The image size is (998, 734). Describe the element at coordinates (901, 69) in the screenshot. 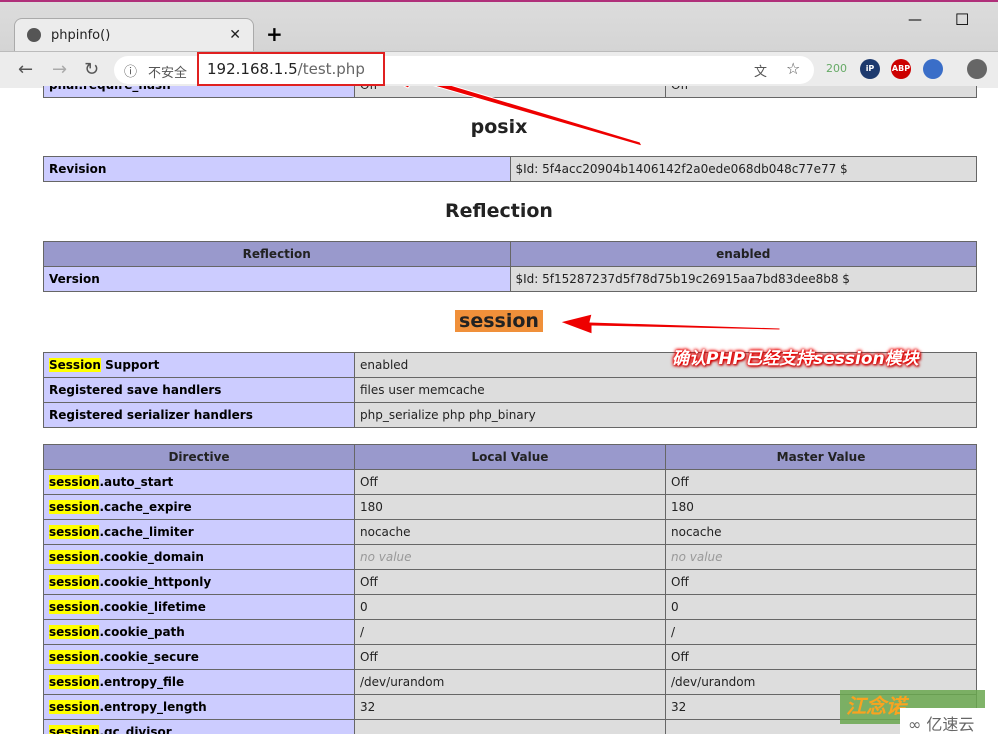

I see `adblock-icon: ABP` at that location.